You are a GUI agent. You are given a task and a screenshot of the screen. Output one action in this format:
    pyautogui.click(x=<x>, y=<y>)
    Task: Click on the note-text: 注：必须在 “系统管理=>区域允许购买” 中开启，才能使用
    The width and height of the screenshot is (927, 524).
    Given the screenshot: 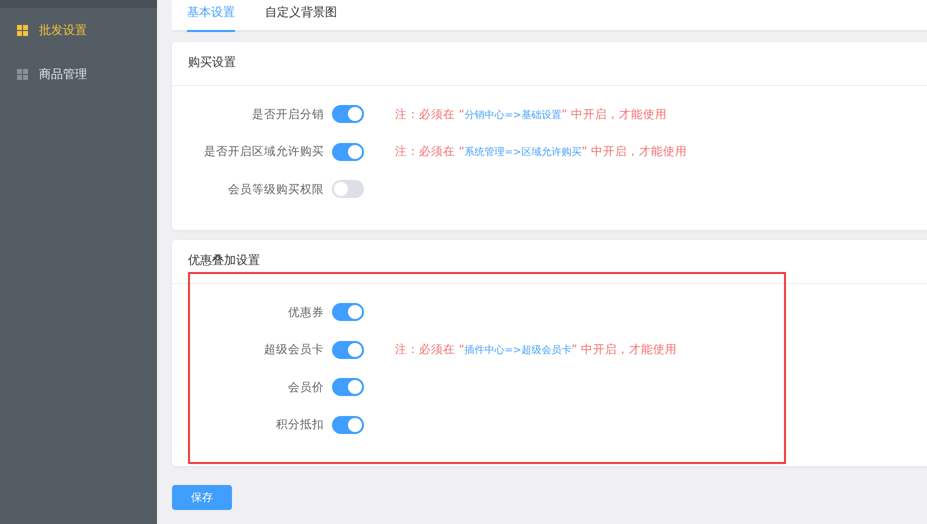 What is the action you would take?
    pyautogui.click(x=541, y=151)
    